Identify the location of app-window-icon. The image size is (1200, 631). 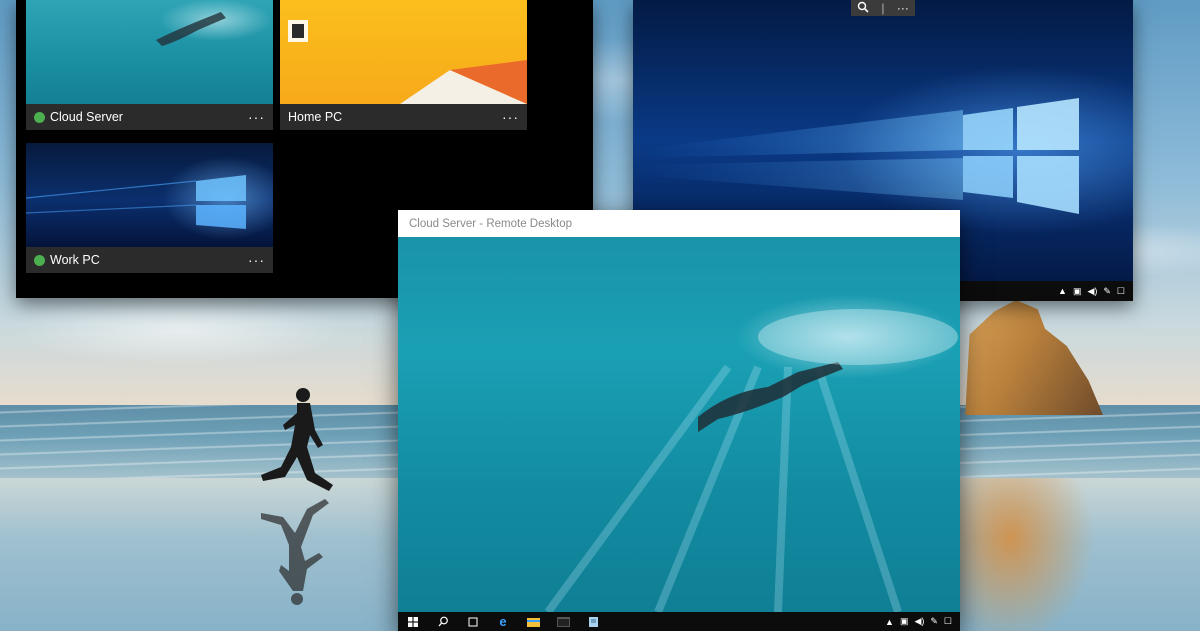
(563, 621).